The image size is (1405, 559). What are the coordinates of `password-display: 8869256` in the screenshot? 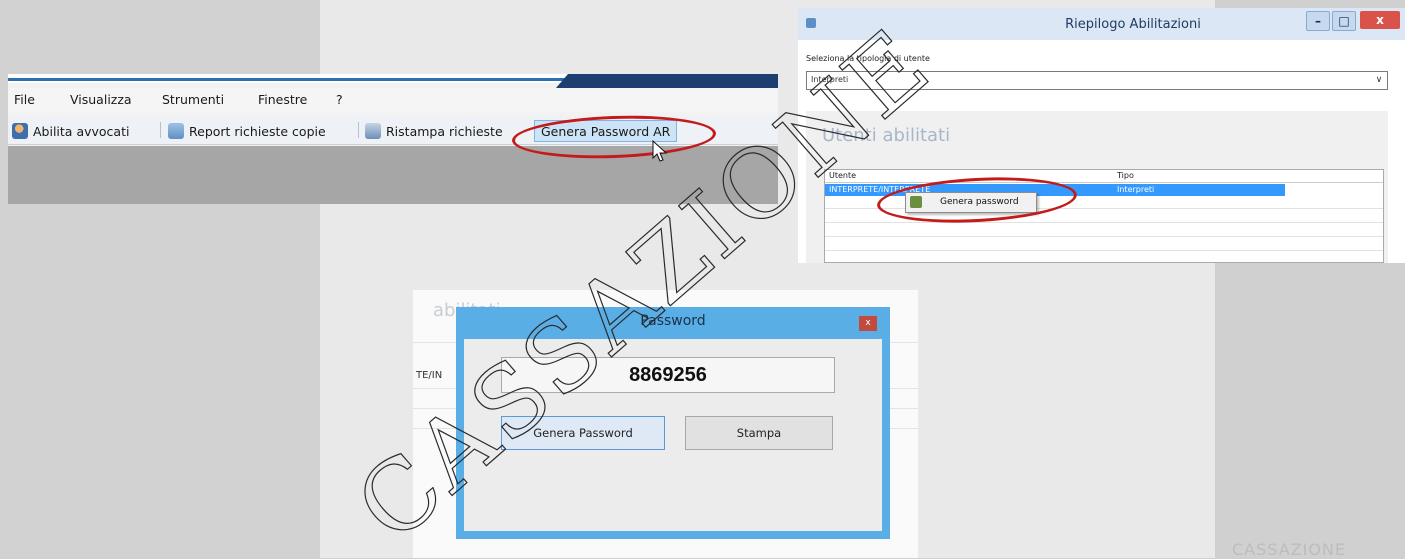 It's located at (668, 375).